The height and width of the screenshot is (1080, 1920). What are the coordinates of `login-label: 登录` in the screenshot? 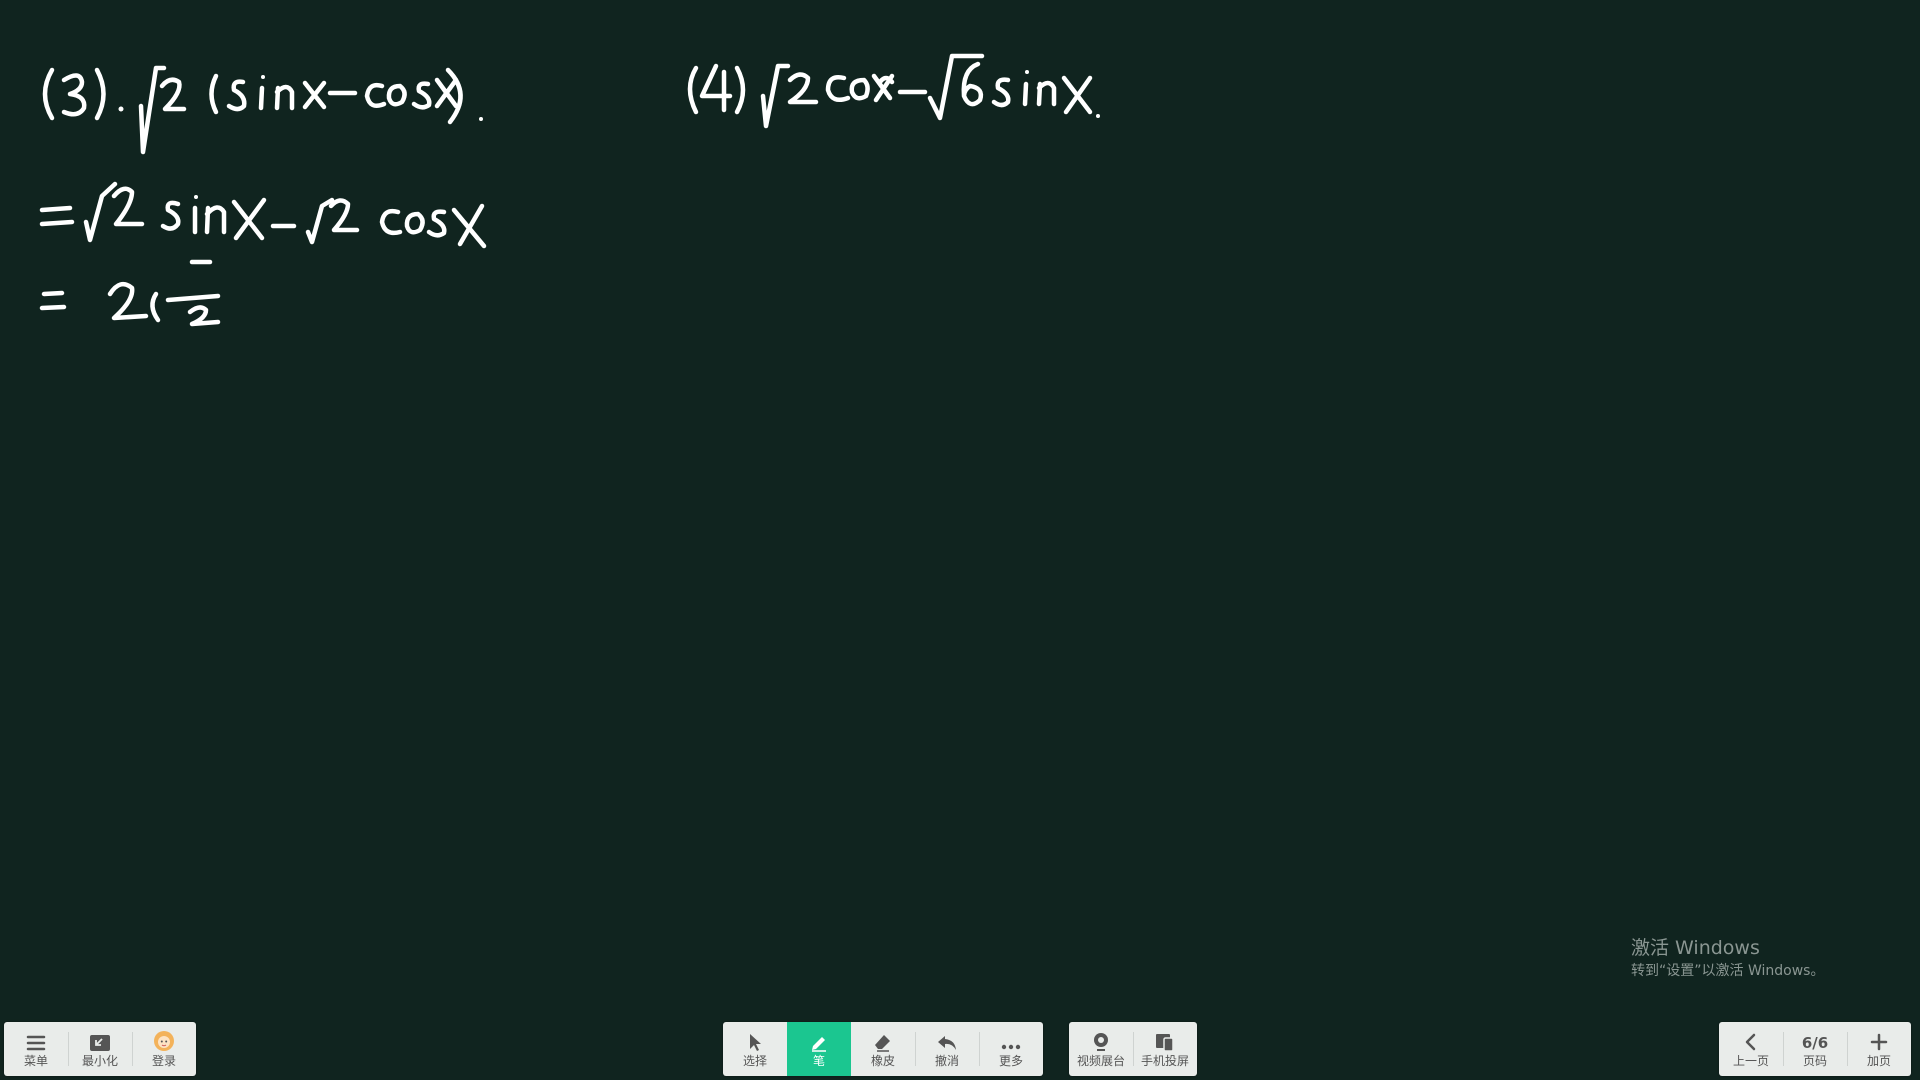 It's located at (163, 1061).